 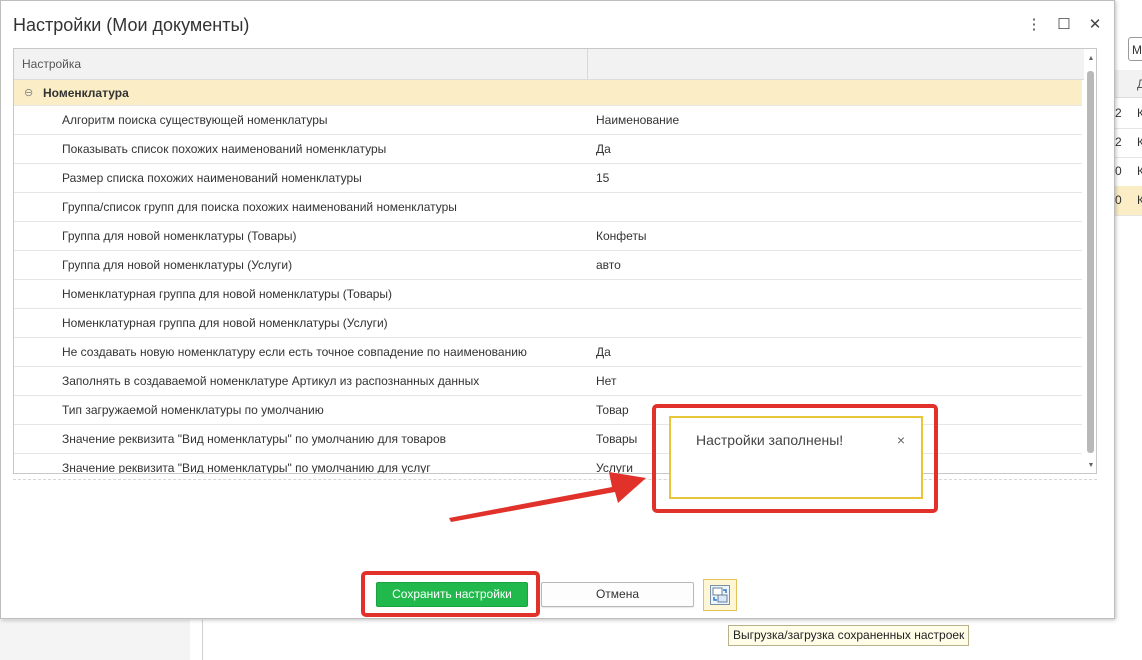 I want to click on dialog-title: Настройки (Мои документы), so click(x=131, y=25).